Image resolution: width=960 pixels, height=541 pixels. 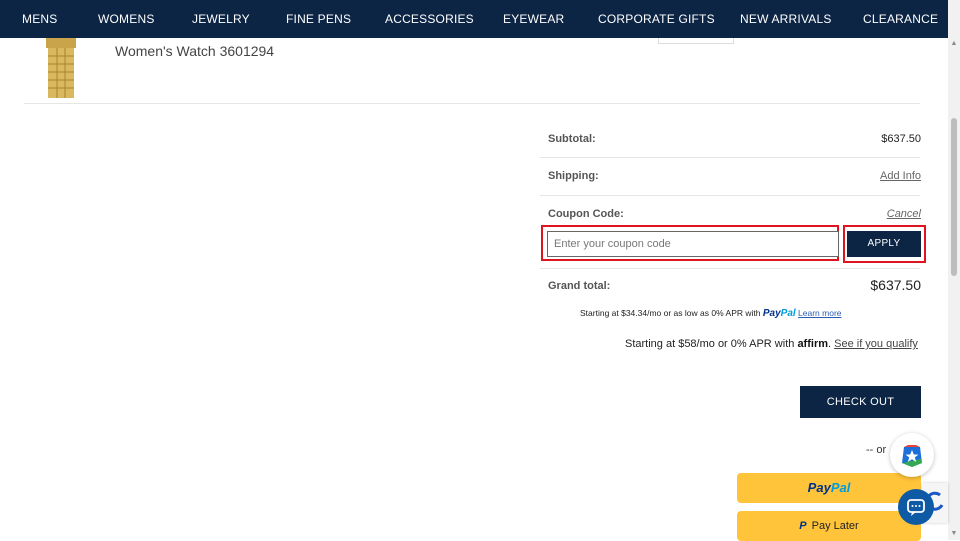 What do you see at coordinates (656, 19) in the screenshot?
I see `nav-corporate-gifts: CORPORATE GIFTS` at bounding box center [656, 19].